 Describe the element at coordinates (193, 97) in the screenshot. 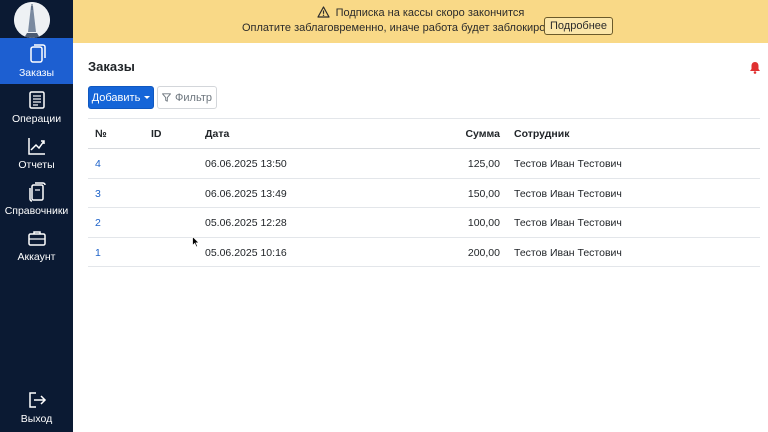

I see `filter-button-label: Фильтр` at that location.